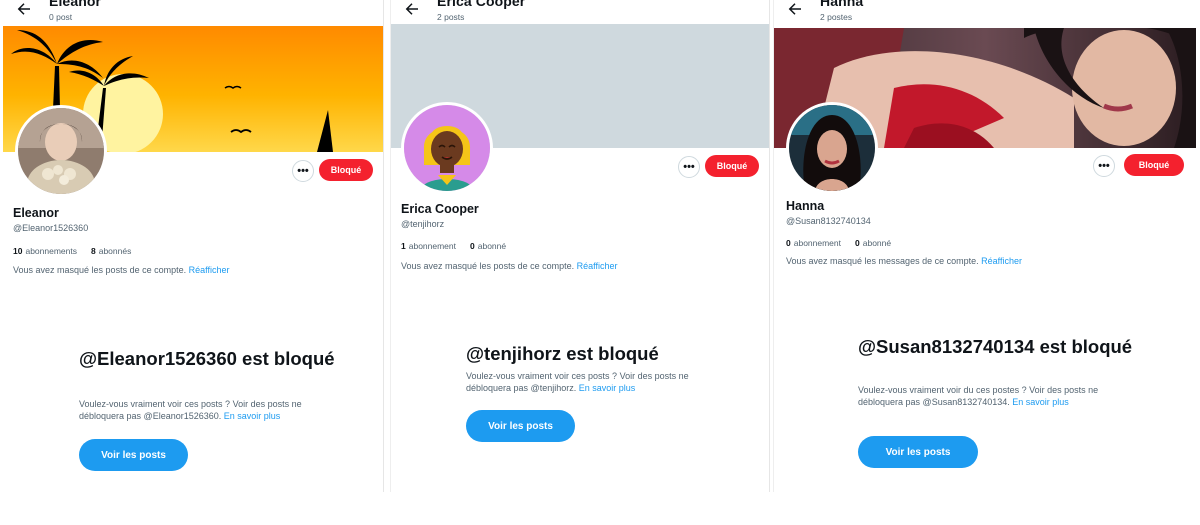 Image resolution: width=1200 pixels, height=525 pixels. Describe the element at coordinates (451, 17) in the screenshot. I see `header-post-count: 2 posts` at that location.